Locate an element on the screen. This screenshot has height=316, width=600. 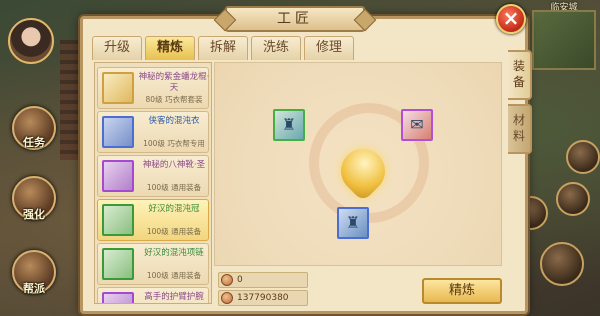
player-avatar is located at coordinates (31, 41).